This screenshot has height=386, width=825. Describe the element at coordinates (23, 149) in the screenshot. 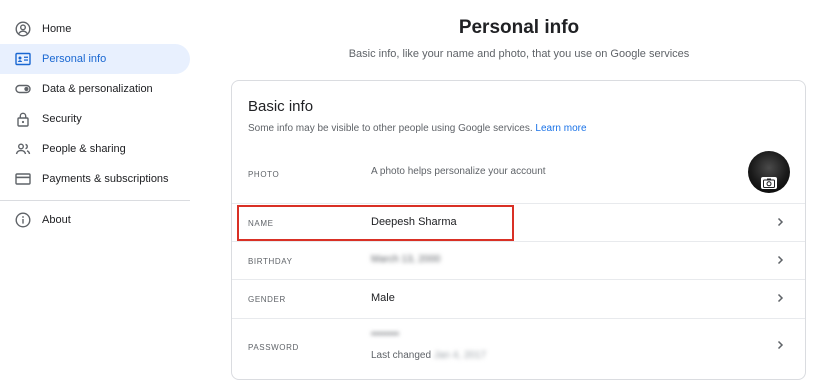

I see `people-icon` at that location.